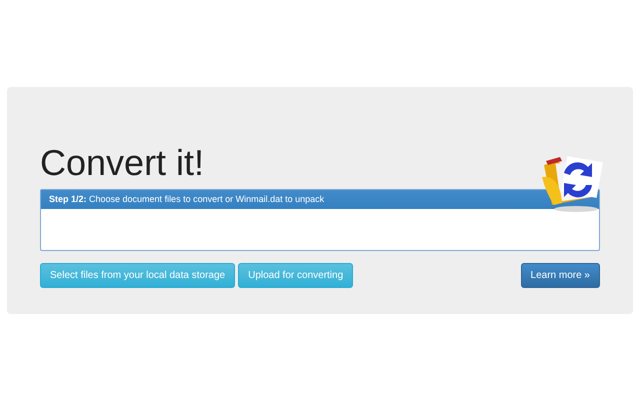  Describe the element at coordinates (560, 275) in the screenshot. I see `learn-more-button: Learn more »` at that location.